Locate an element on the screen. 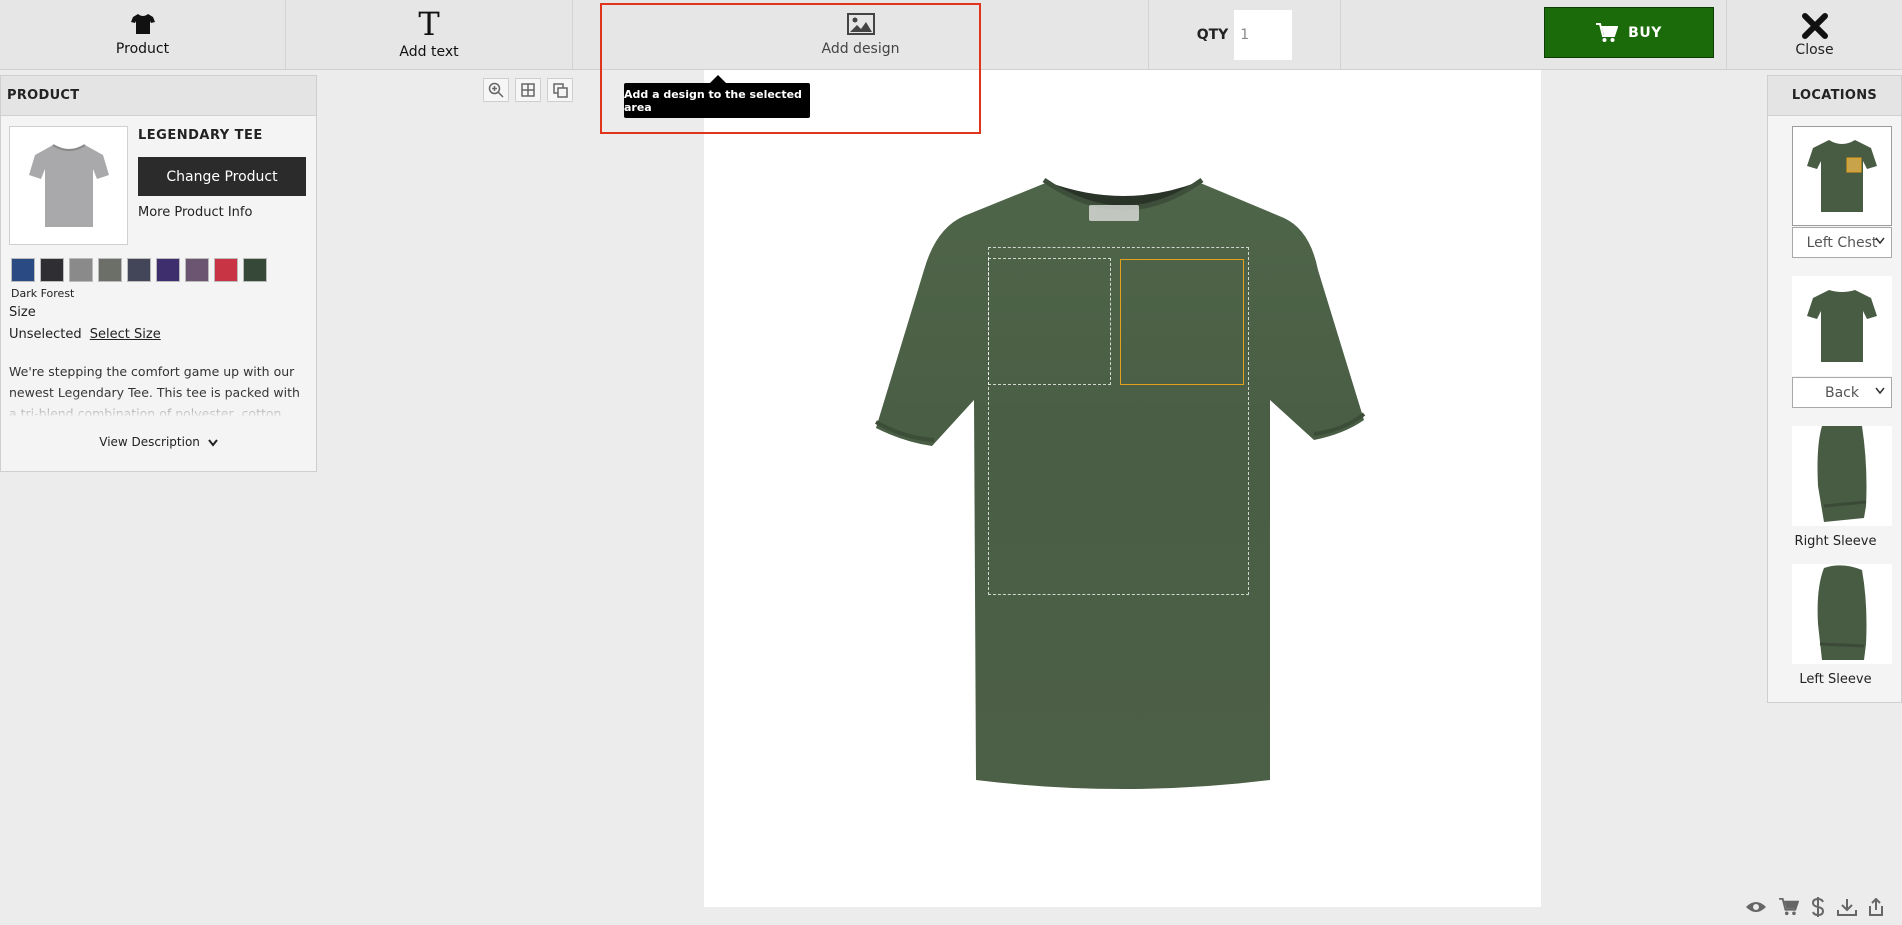 The height and width of the screenshot is (925, 1902). tshirt-icon is located at coordinates (142, 23).